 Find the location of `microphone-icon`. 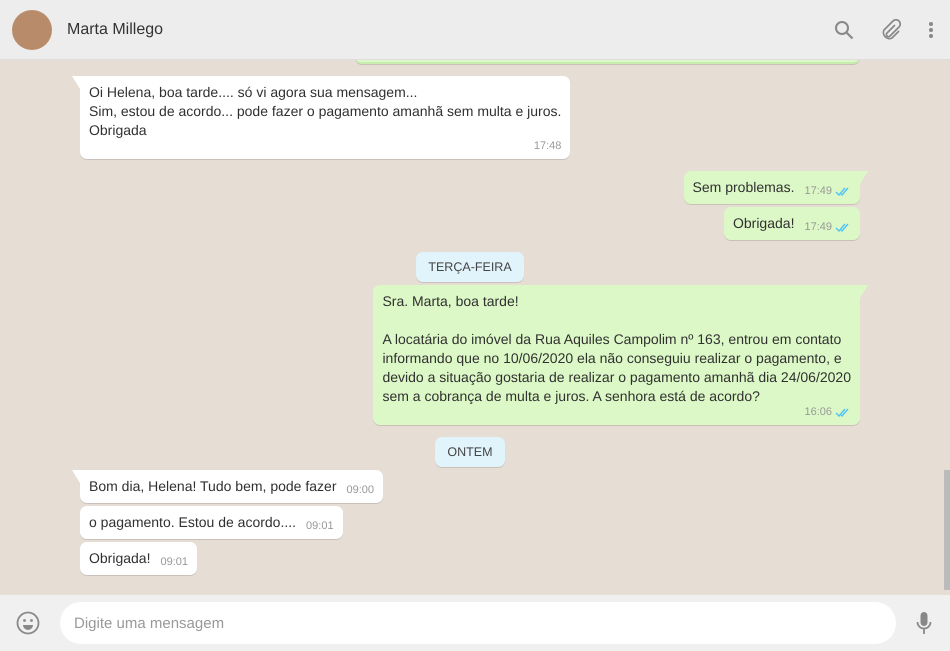

microphone-icon is located at coordinates (924, 623).